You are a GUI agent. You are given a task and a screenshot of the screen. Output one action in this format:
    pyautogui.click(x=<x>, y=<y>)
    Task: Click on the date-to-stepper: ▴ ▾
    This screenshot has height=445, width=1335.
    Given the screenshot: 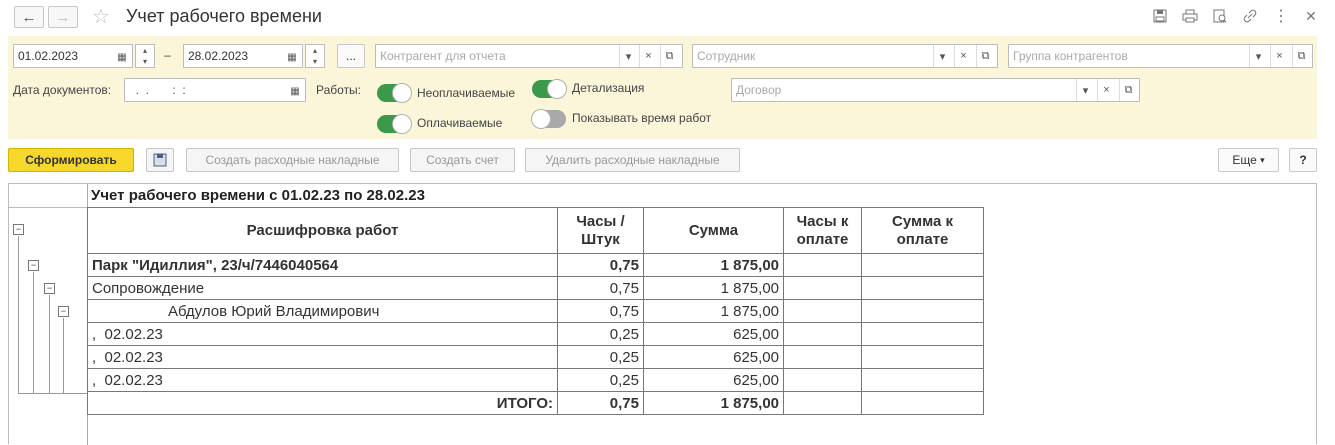 What is the action you would take?
    pyautogui.click(x=315, y=56)
    